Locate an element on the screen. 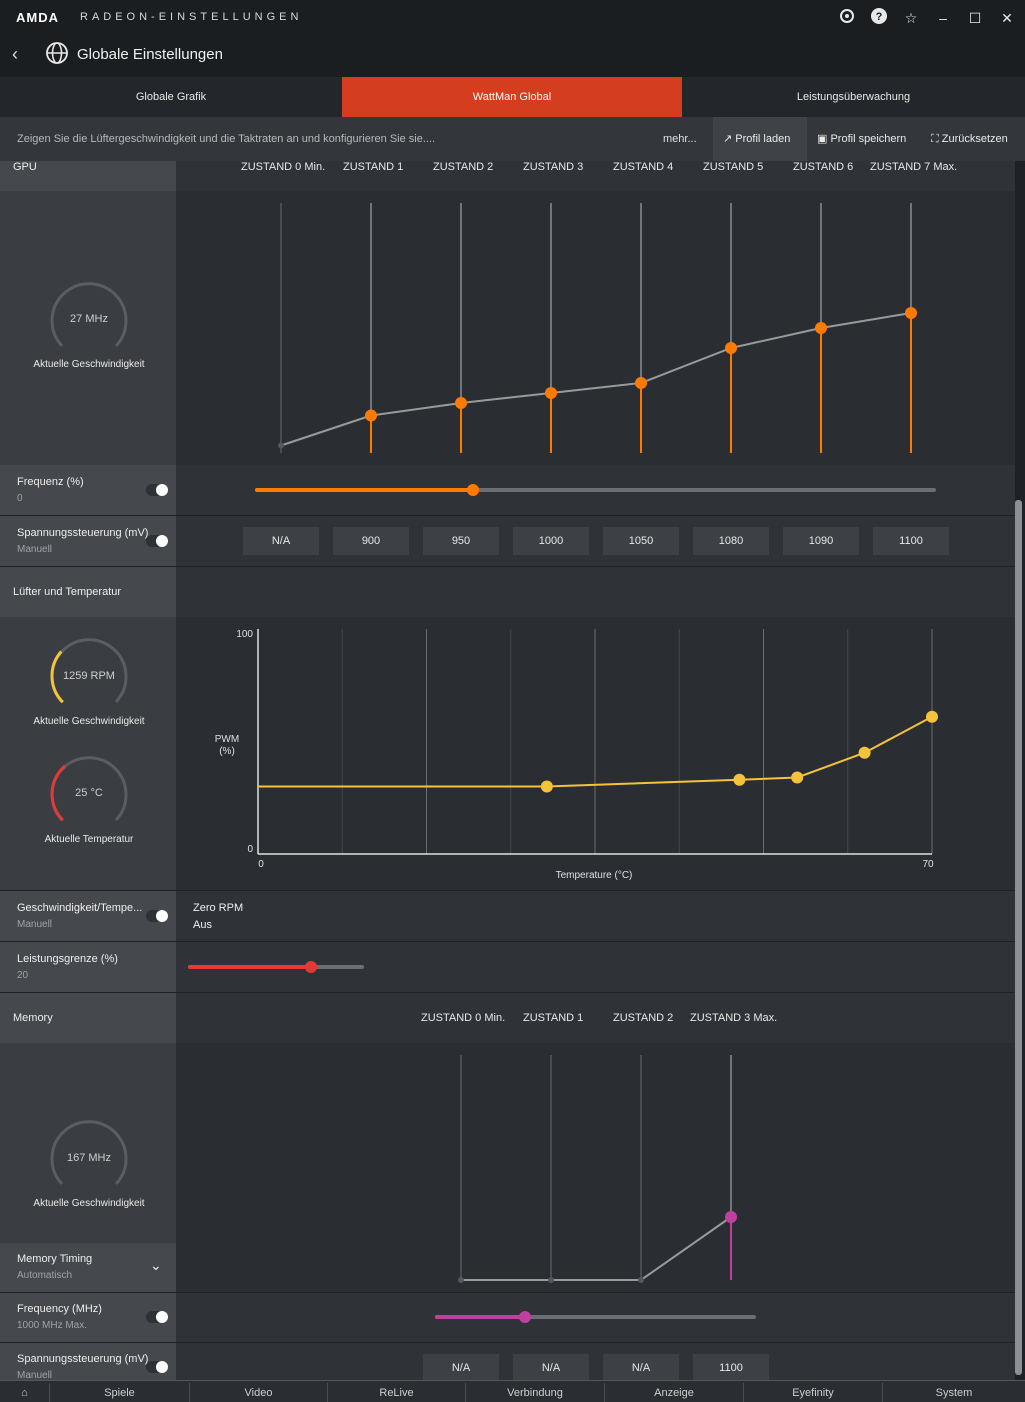 This screenshot has height=1402, width=1025. speed-temp-mode: Manuell is located at coordinates (35, 924).